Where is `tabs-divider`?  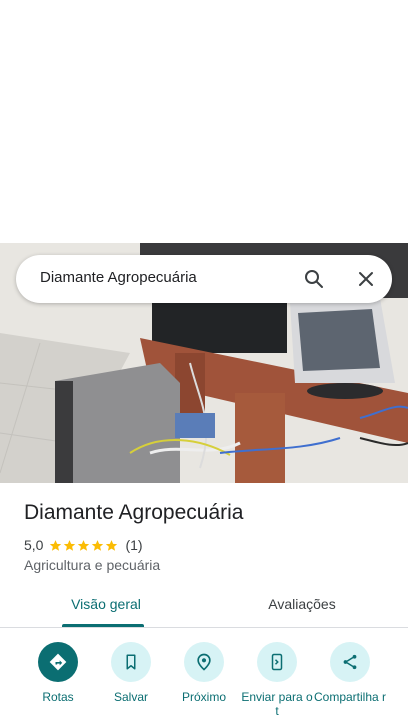
tabs-divider is located at coordinates (204, 627).